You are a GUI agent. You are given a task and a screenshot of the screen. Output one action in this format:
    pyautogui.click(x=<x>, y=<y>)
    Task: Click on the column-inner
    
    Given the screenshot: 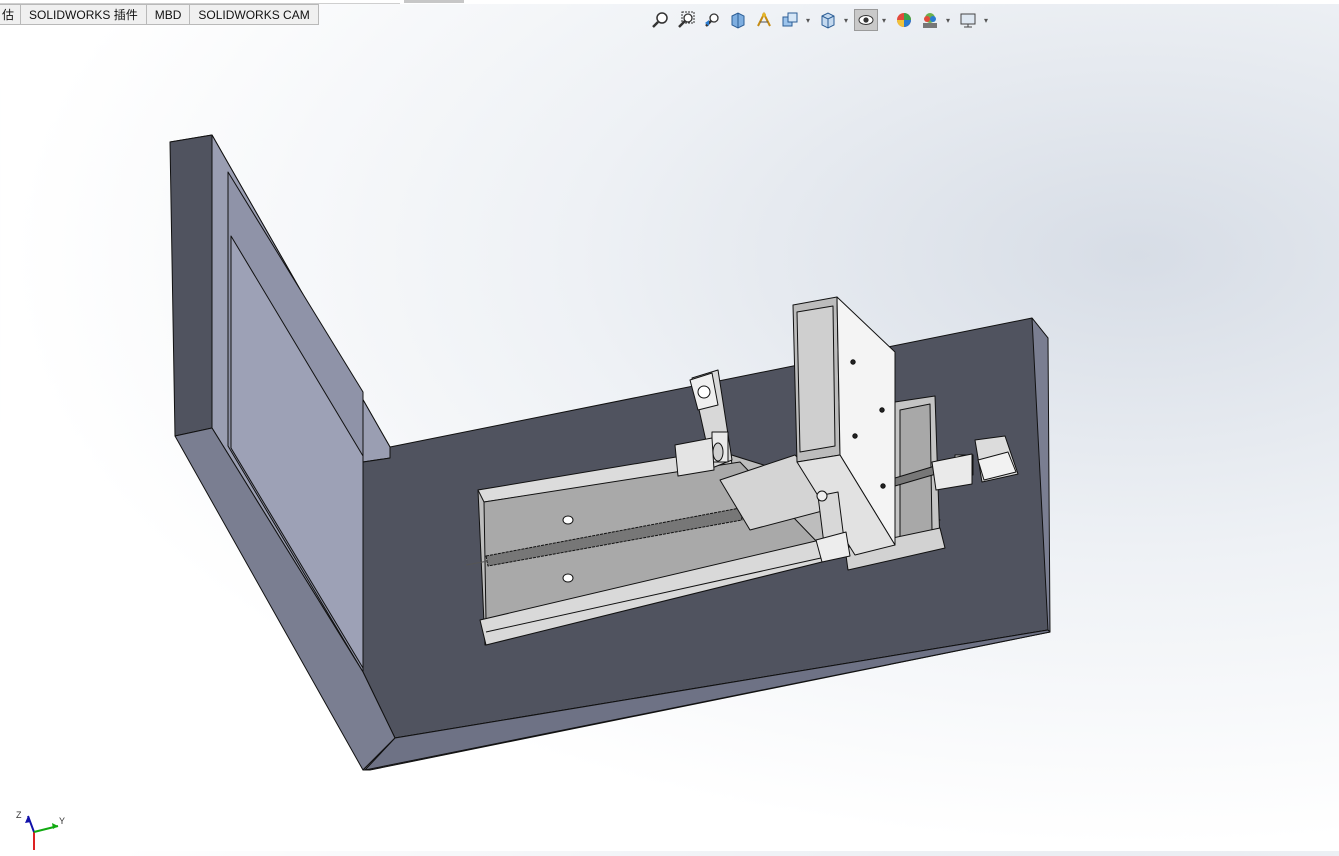 What is the action you would take?
    pyautogui.click(x=816, y=379)
    